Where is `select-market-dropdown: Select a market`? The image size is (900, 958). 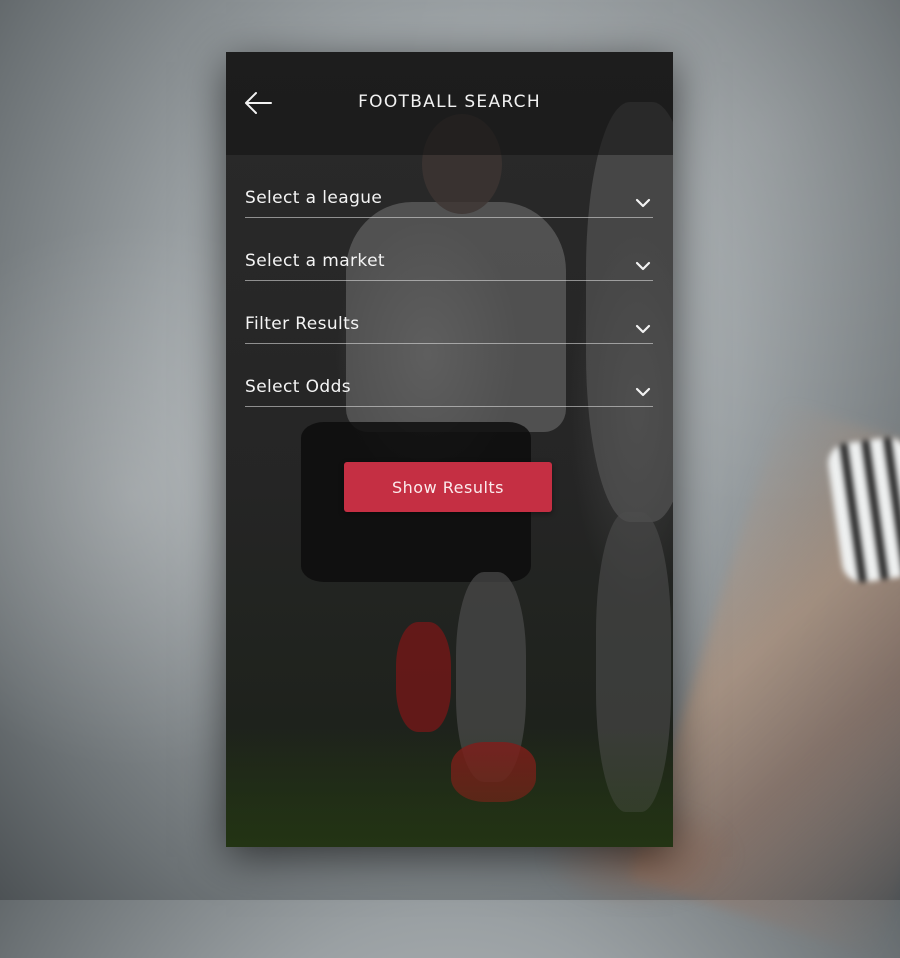
select-market-dropdown: Select a market is located at coordinates (449, 249).